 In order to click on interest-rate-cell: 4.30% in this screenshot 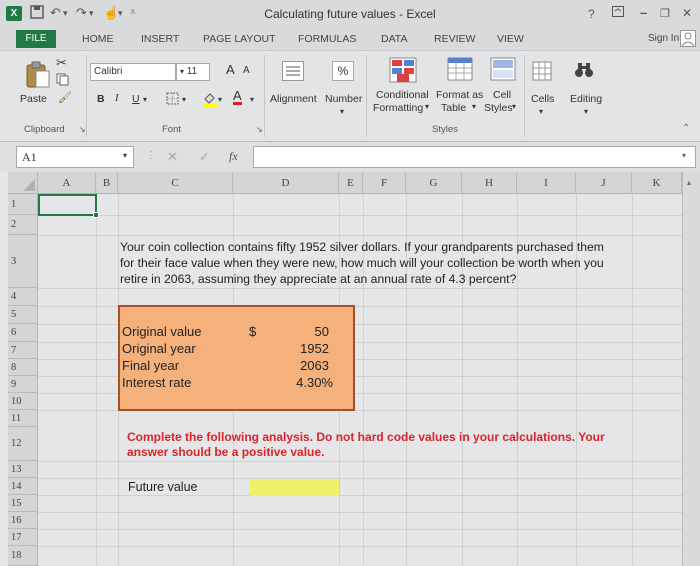, I will do `click(314, 382)`.